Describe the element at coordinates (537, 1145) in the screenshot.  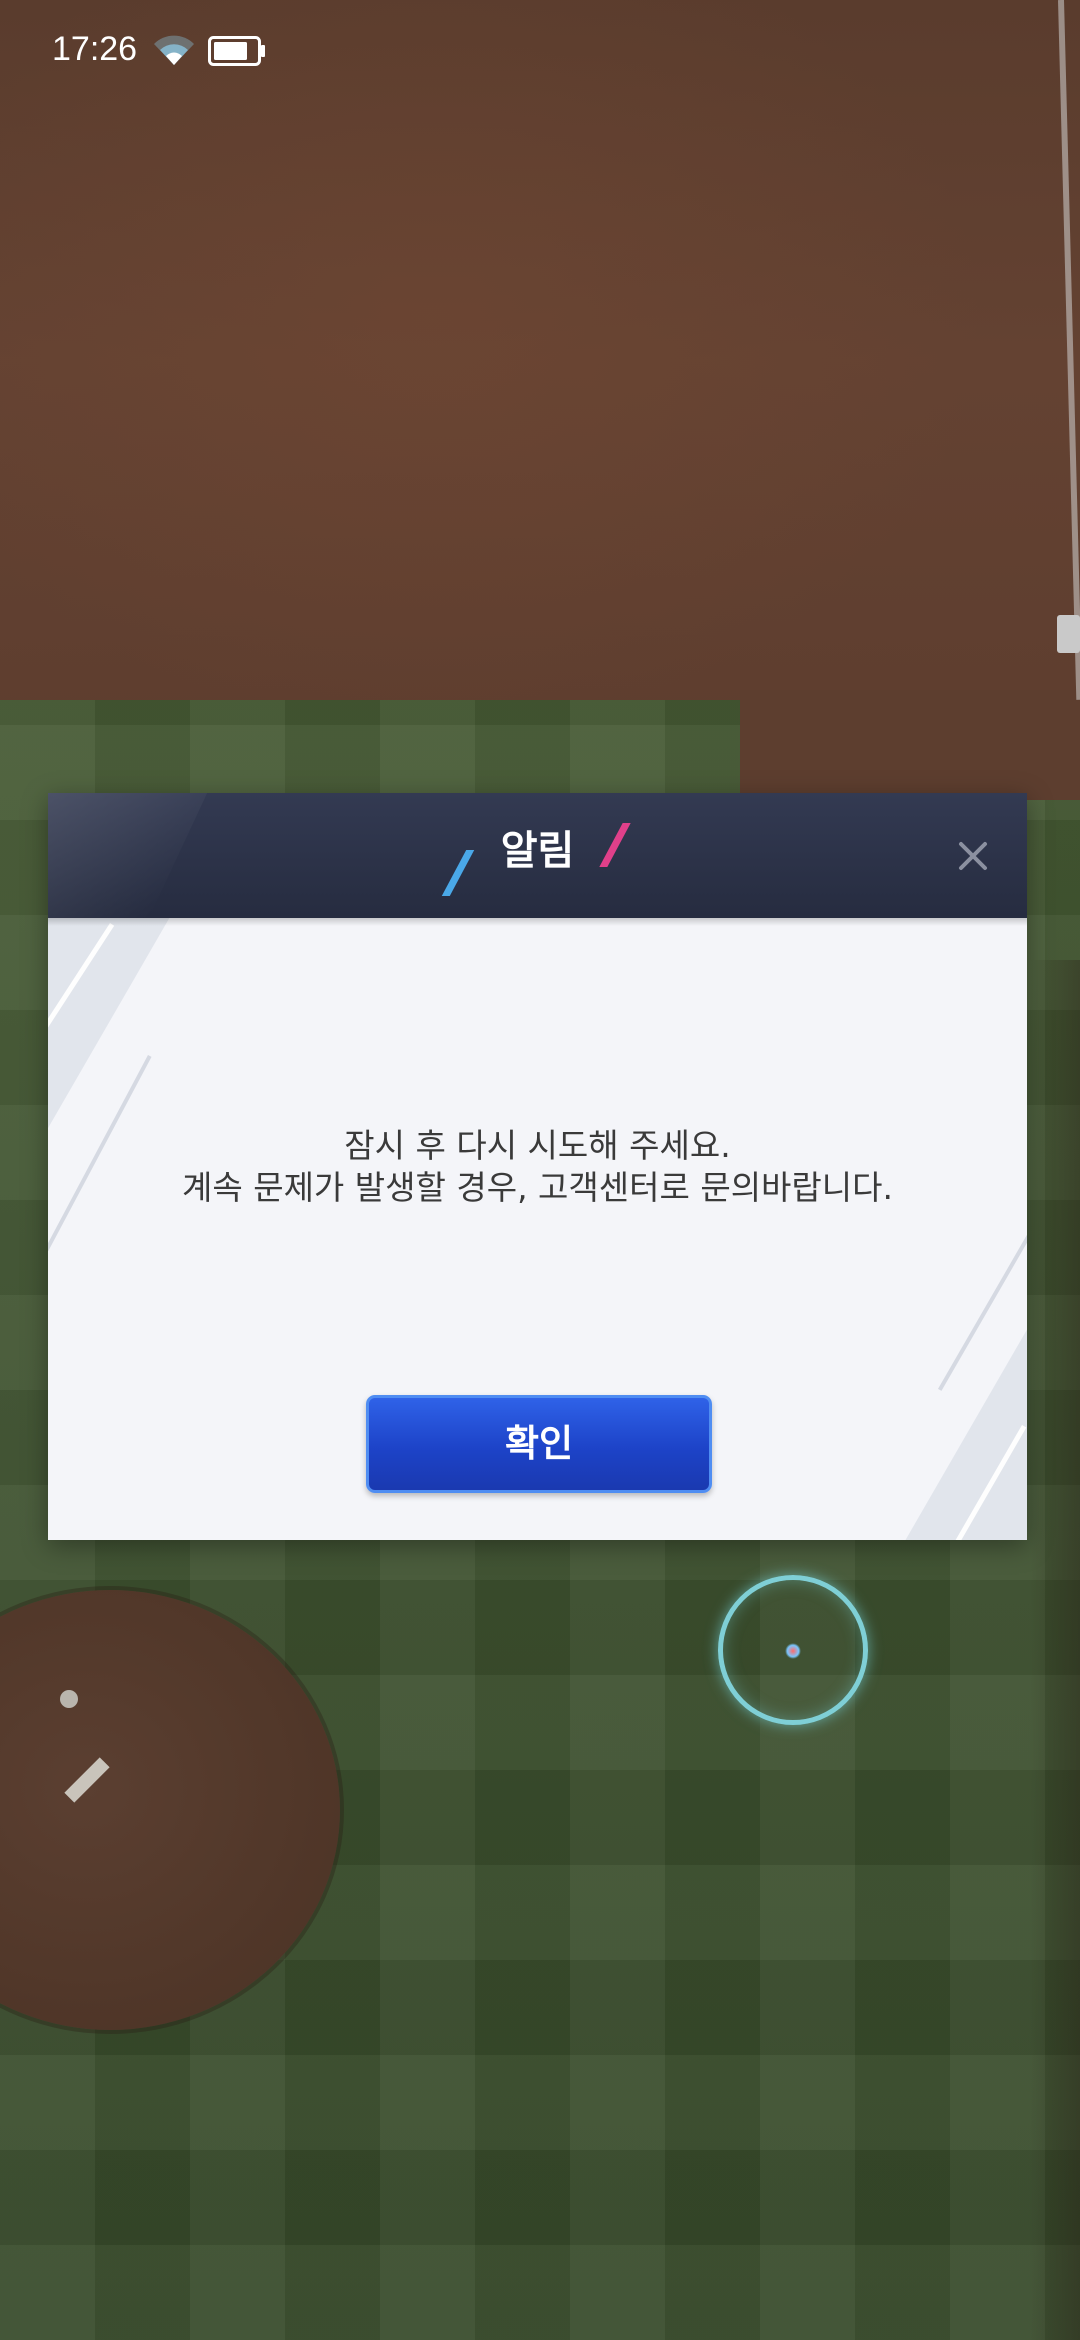
I see `message-line-1: 잠시 후 다시 시도해 주세요.` at that location.